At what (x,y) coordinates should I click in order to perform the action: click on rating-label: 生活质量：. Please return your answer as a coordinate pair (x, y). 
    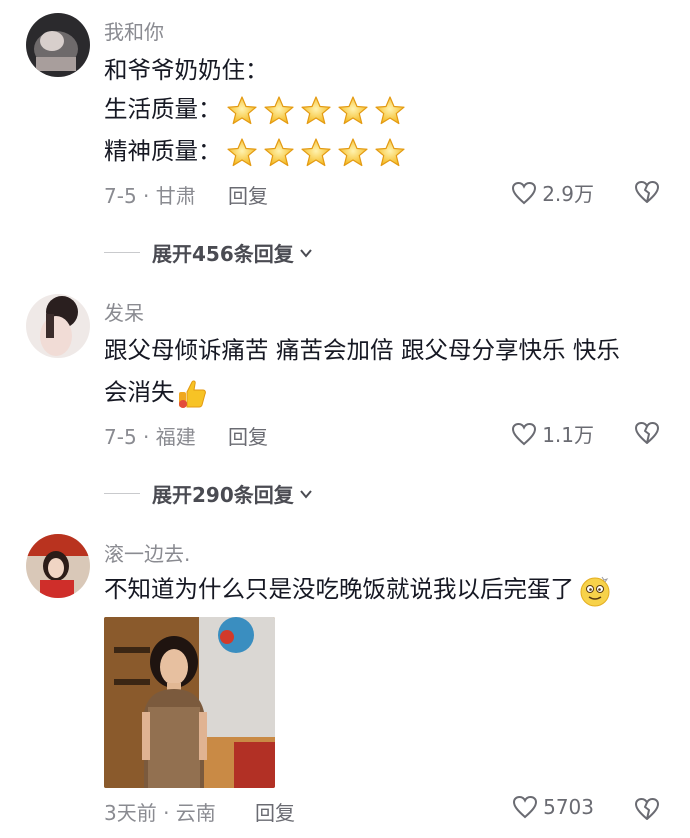
    Looking at the image, I should click on (163, 109).